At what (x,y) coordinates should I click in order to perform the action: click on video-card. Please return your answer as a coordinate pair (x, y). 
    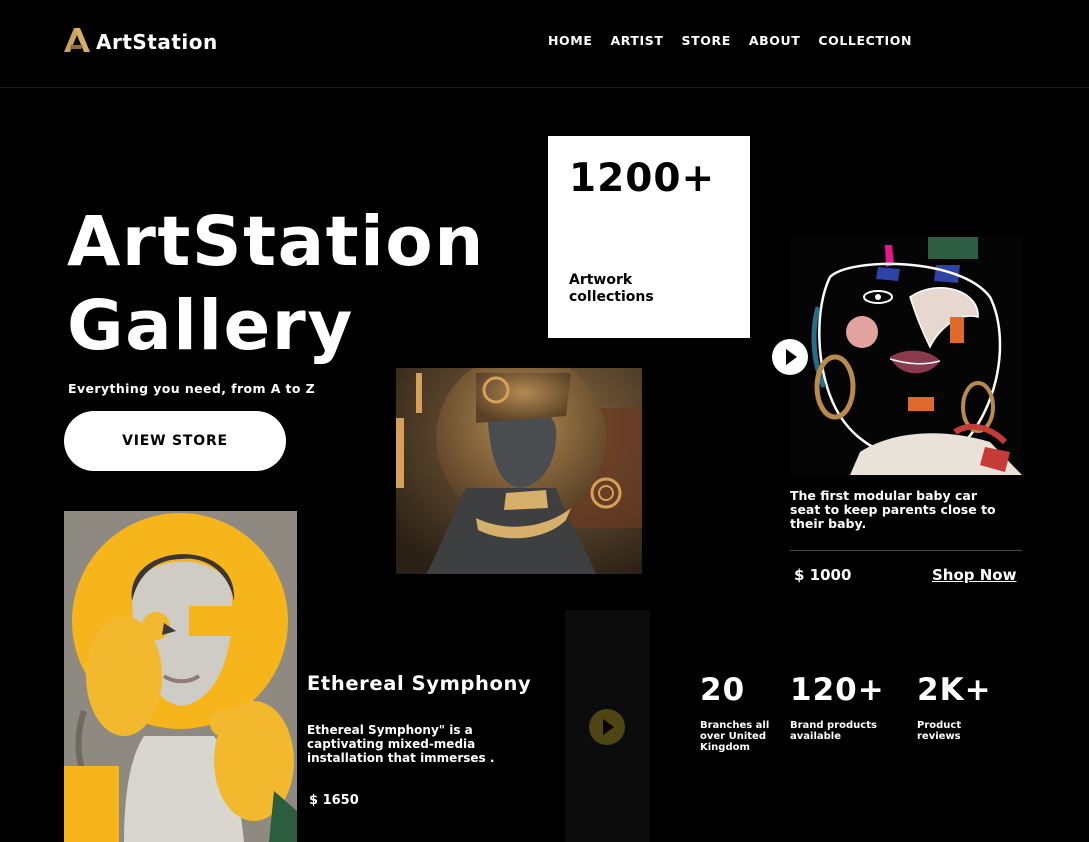
    Looking at the image, I should click on (607, 726).